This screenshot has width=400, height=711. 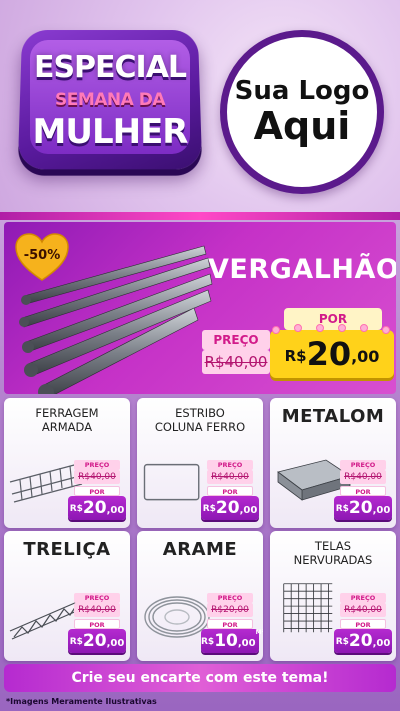 I want to click on product-price-int: 10, so click(x=226, y=641).